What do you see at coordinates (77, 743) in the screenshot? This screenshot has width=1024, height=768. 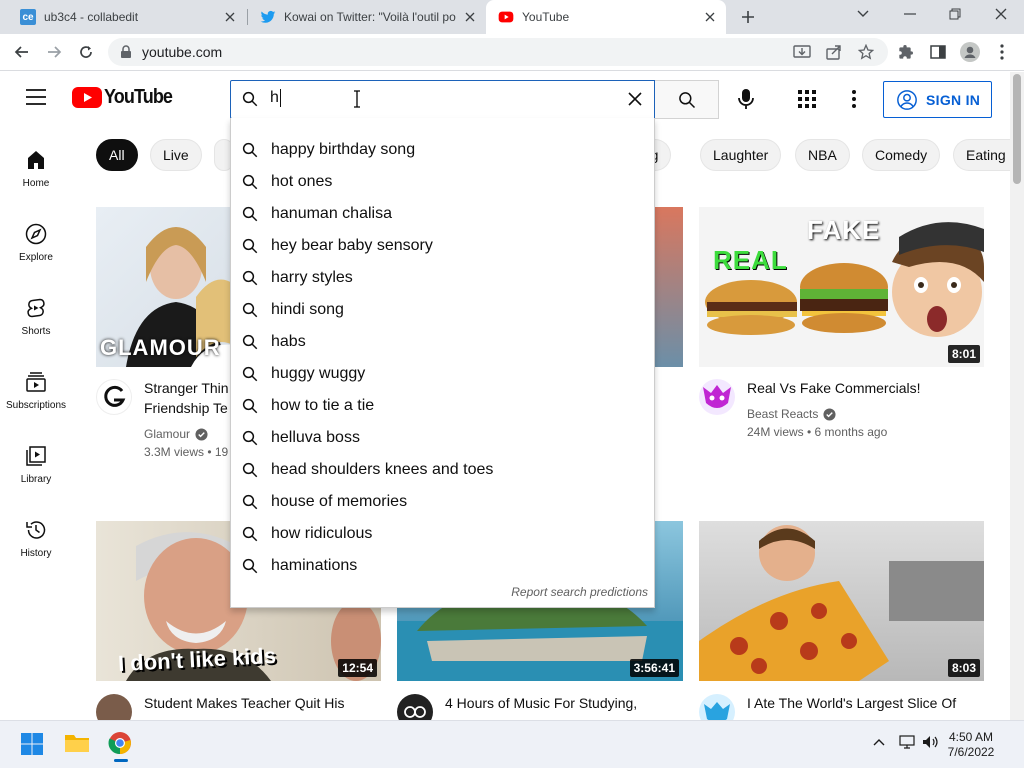 I see `file-explorer-icon` at bounding box center [77, 743].